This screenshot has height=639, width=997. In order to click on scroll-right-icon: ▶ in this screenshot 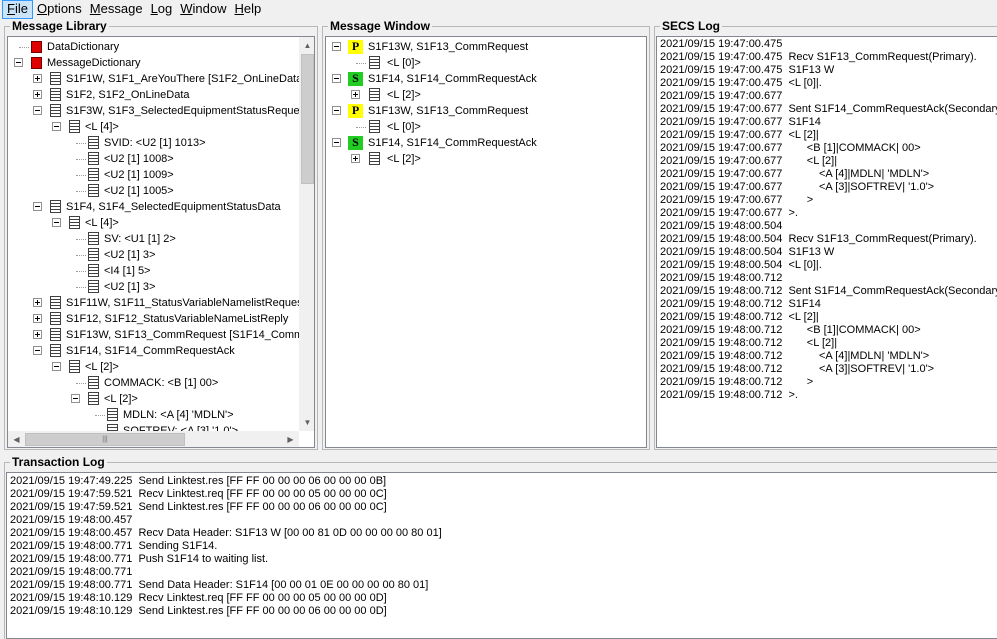, I will do `click(290, 439)`.